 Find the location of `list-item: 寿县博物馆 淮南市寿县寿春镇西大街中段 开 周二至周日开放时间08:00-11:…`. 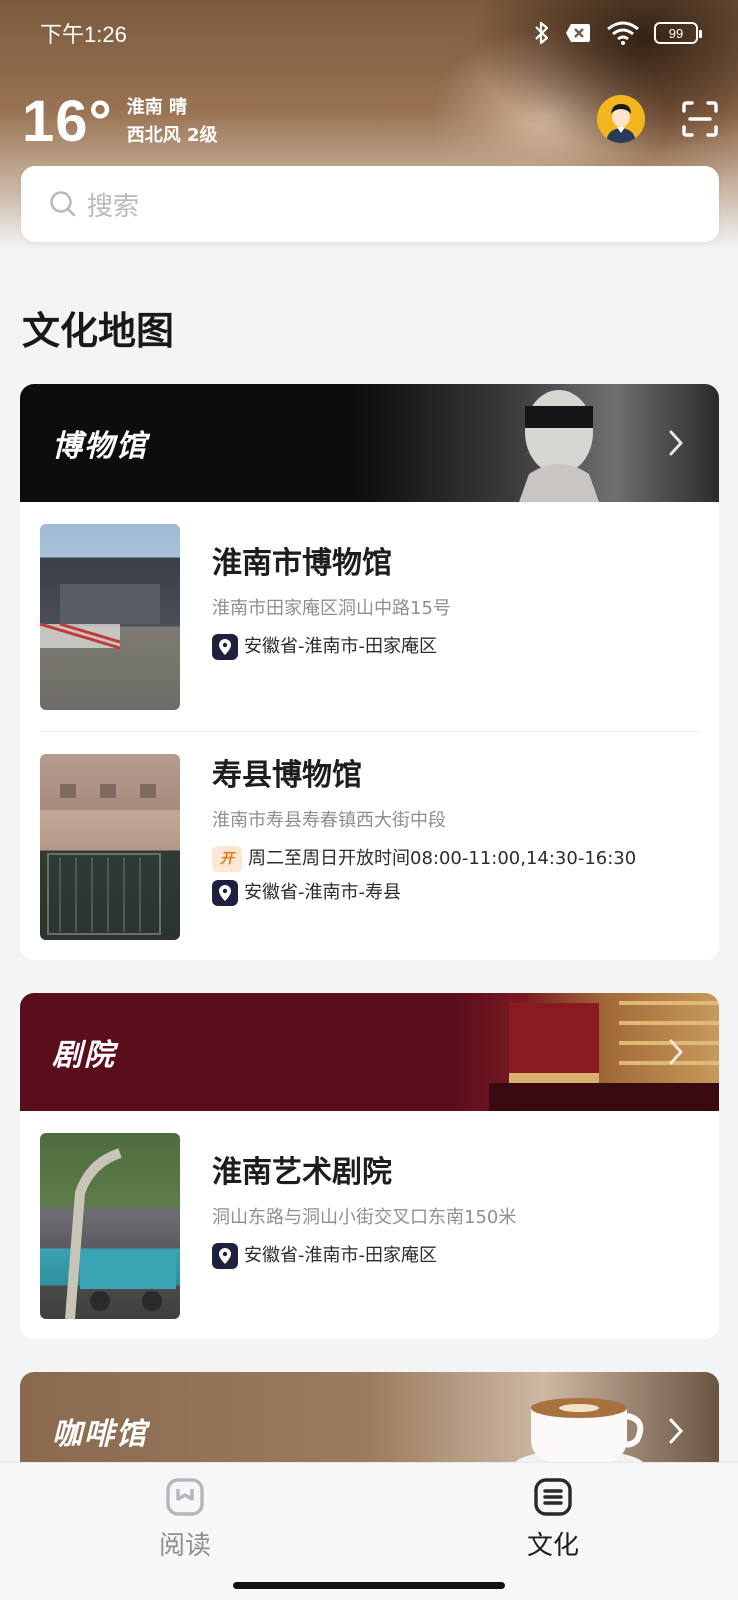

list-item: 寿县博物馆 淮南市寿县寿春镇西大街中段 开 周二至周日开放时间08:00-11:… is located at coordinates (369, 846).